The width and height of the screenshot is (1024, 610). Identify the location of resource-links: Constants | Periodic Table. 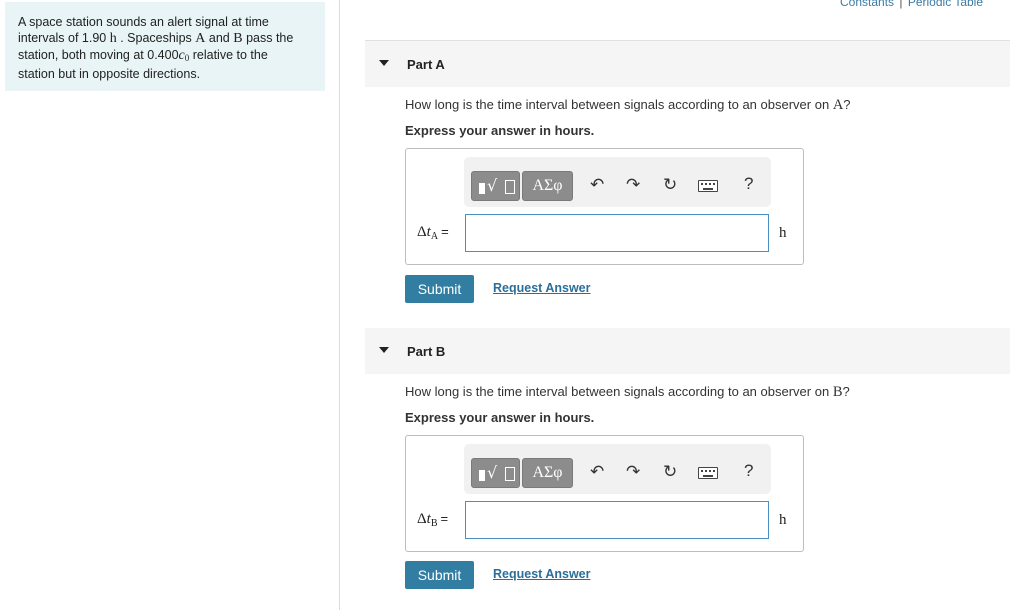
(911, 4).